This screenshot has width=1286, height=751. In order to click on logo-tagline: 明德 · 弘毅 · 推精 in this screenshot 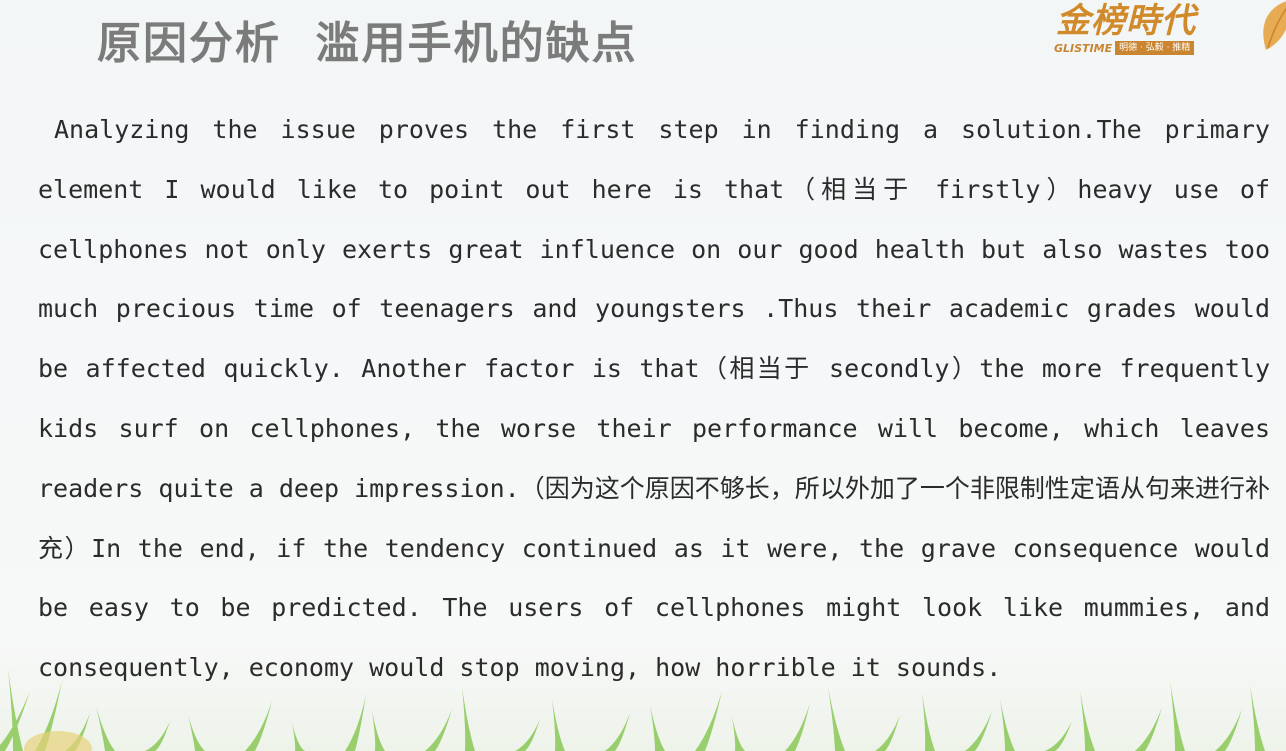, I will do `click(1155, 48)`.